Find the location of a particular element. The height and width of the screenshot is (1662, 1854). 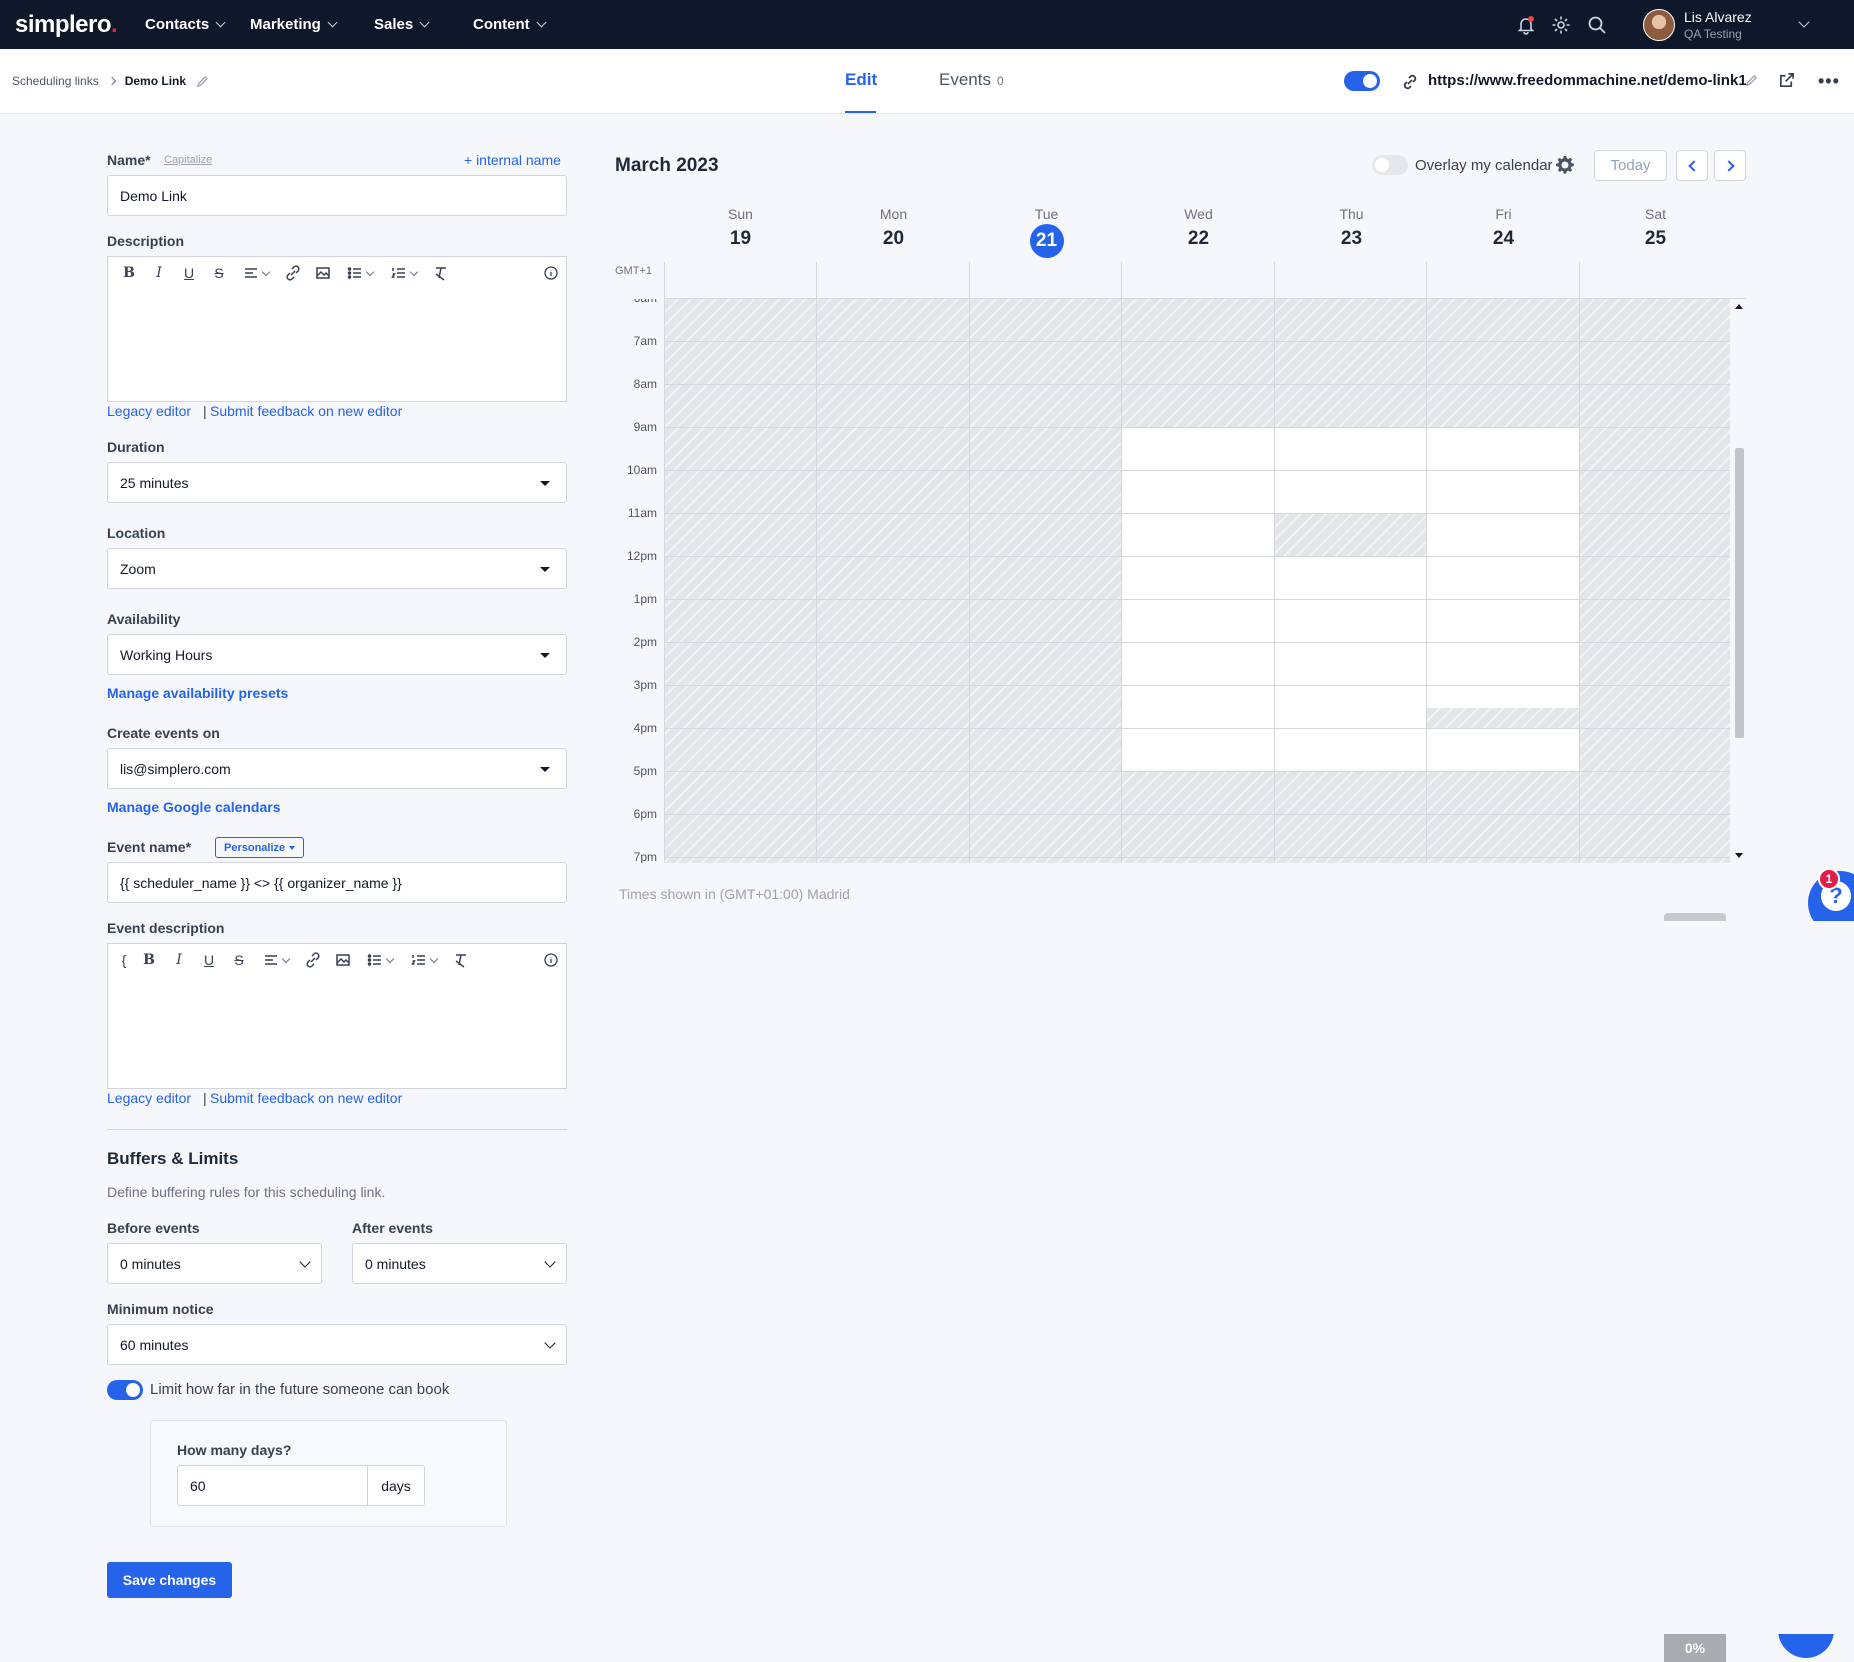

location-select: Zoom is located at coordinates (337, 568).